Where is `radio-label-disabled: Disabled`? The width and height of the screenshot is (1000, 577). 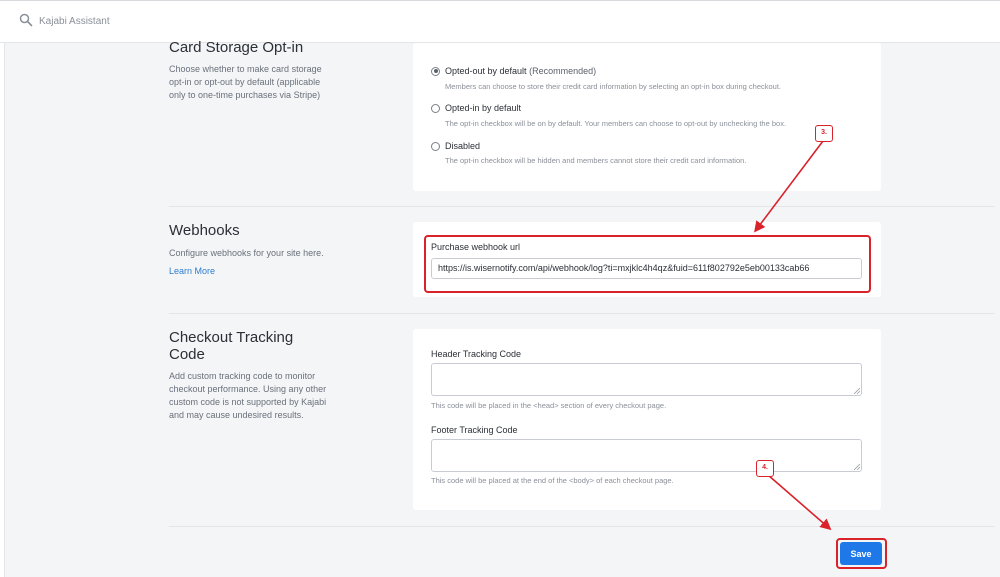
radio-label-disabled: Disabled is located at coordinates (463, 146).